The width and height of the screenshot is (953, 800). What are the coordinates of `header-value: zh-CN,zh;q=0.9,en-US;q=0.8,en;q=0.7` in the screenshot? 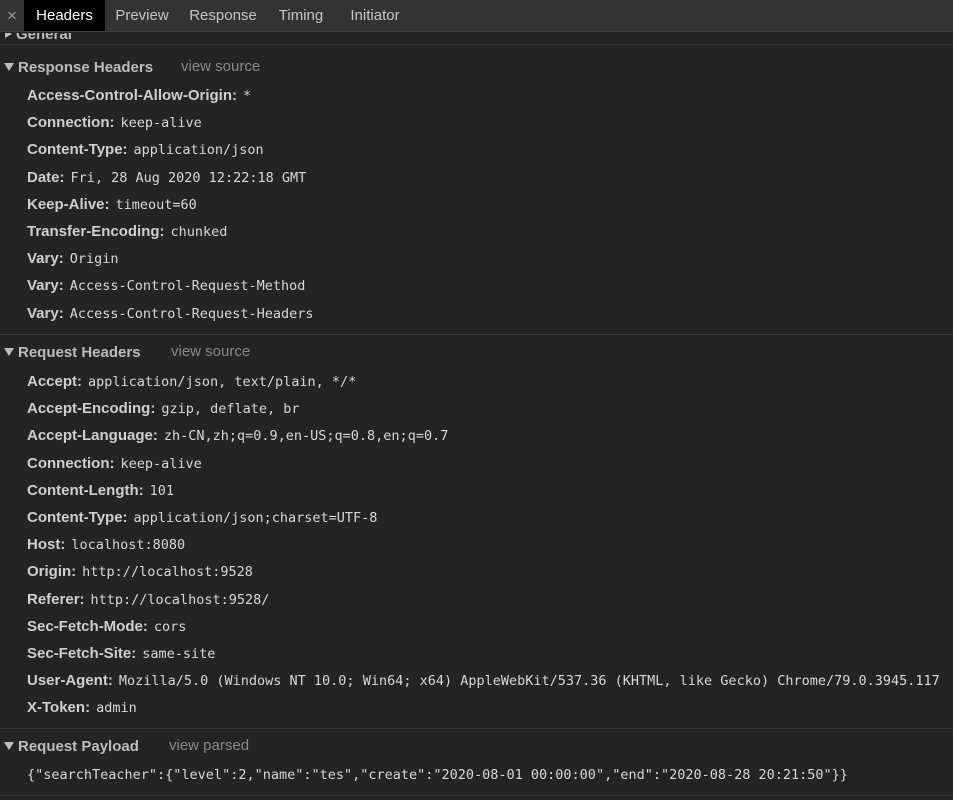 It's located at (306, 436).